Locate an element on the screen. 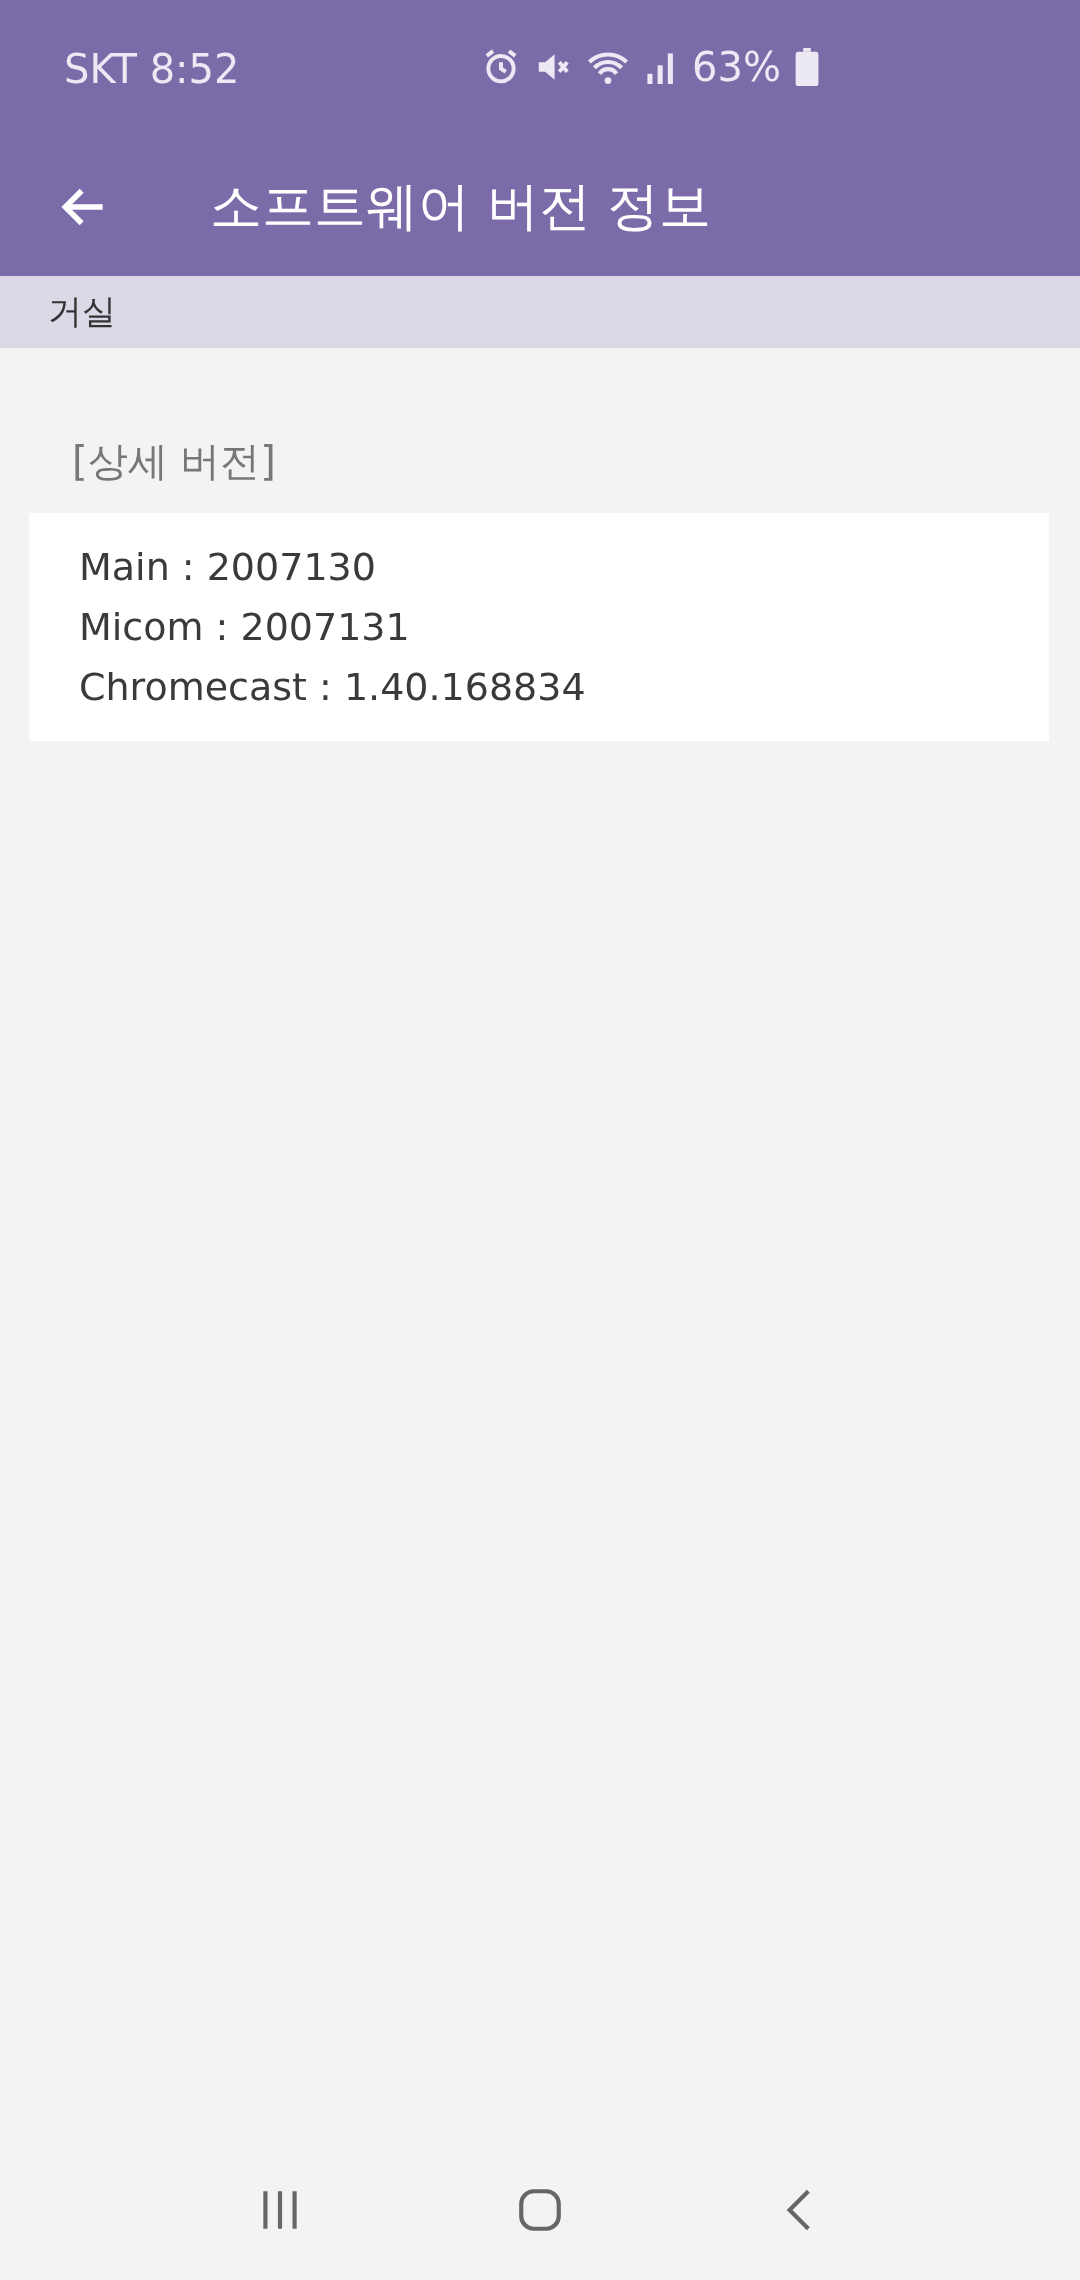 The height and width of the screenshot is (2280, 1080). version-line: Chromecast : 1.40.168834 is located at coordinates (332, 687).